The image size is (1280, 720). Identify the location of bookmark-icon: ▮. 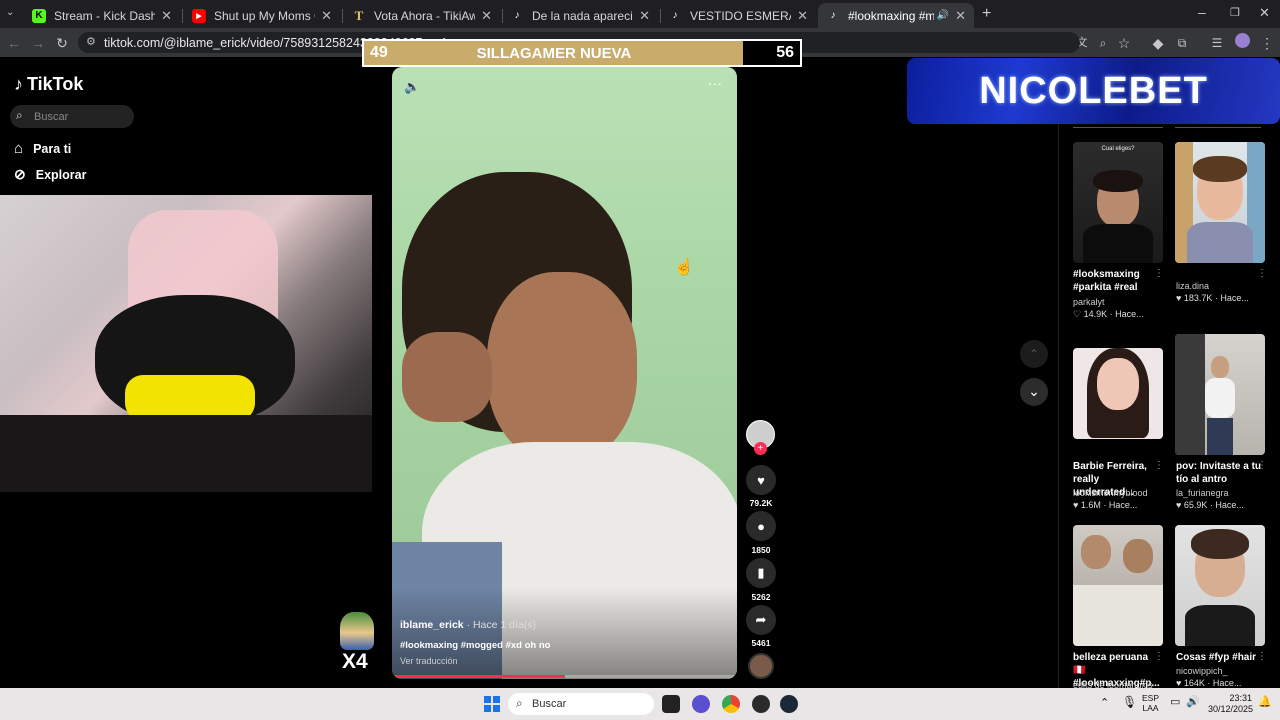
(761, 572).